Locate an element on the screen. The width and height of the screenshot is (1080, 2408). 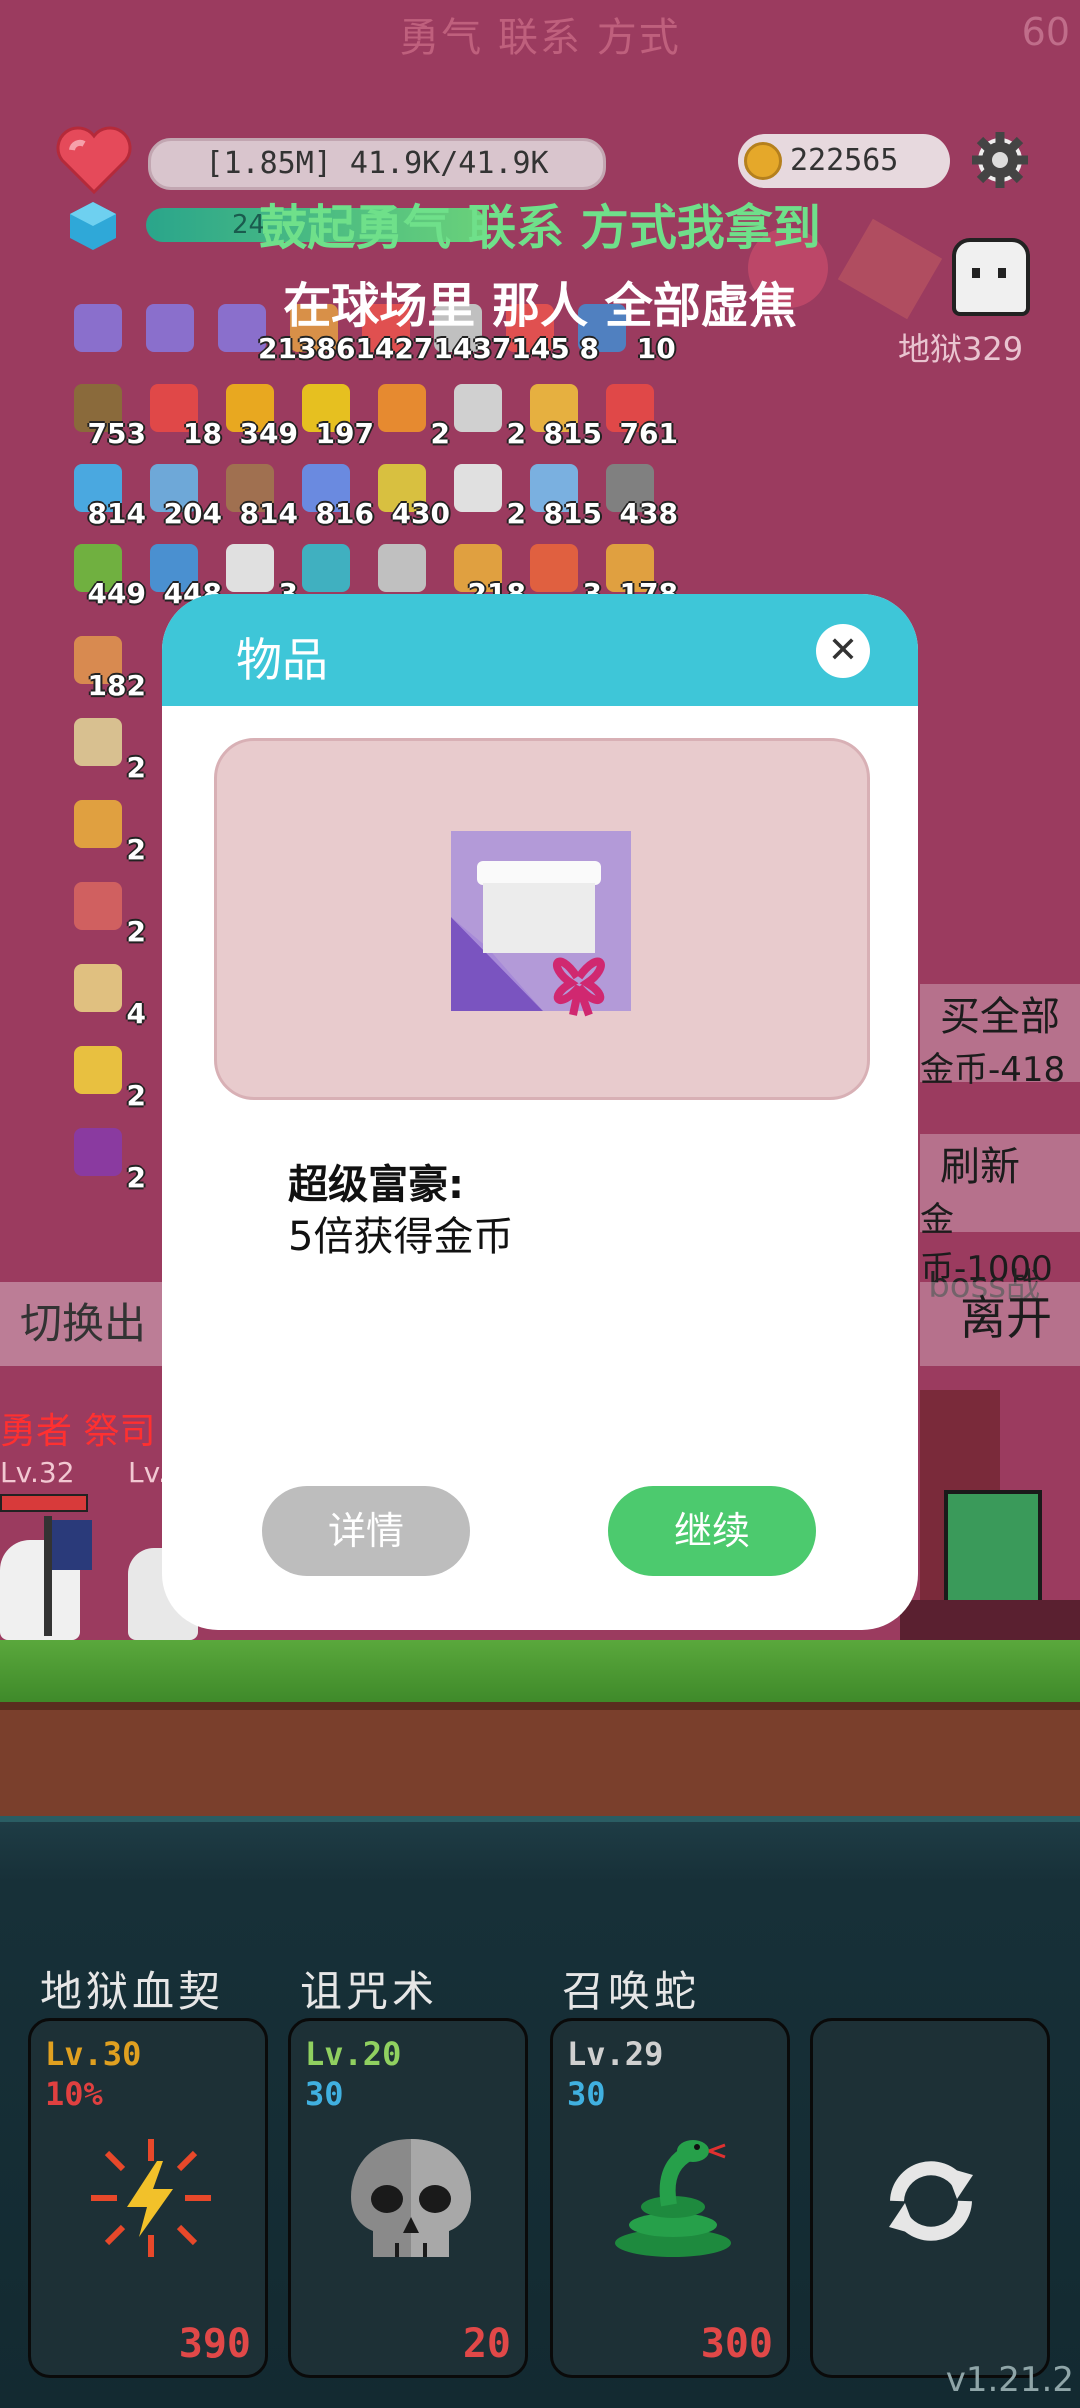
inventory-item: 178 is located at coordinates (639, 575).